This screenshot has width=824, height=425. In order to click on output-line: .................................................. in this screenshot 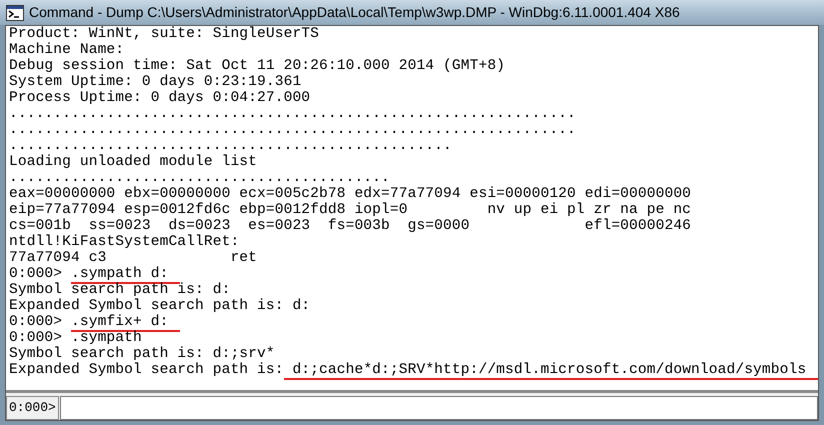, I will do `click(231, 146)`.